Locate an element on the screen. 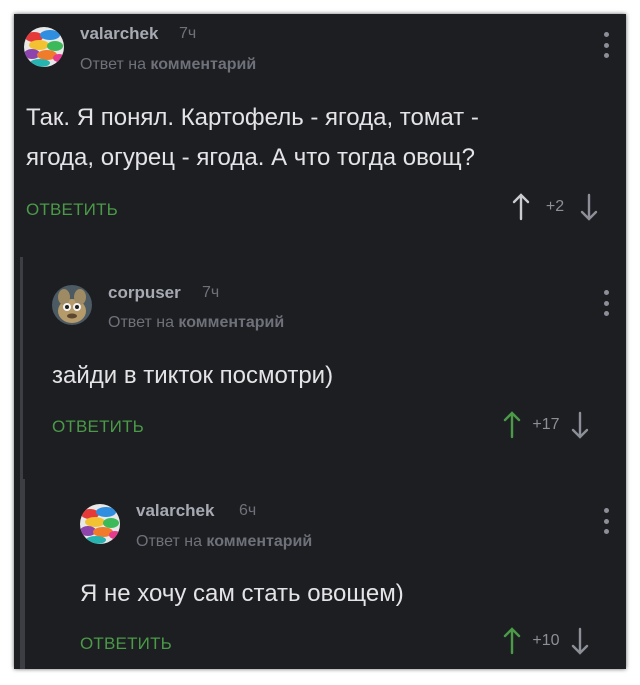  cartoon-character-avatar-icon is located at coordinates (72, 305).